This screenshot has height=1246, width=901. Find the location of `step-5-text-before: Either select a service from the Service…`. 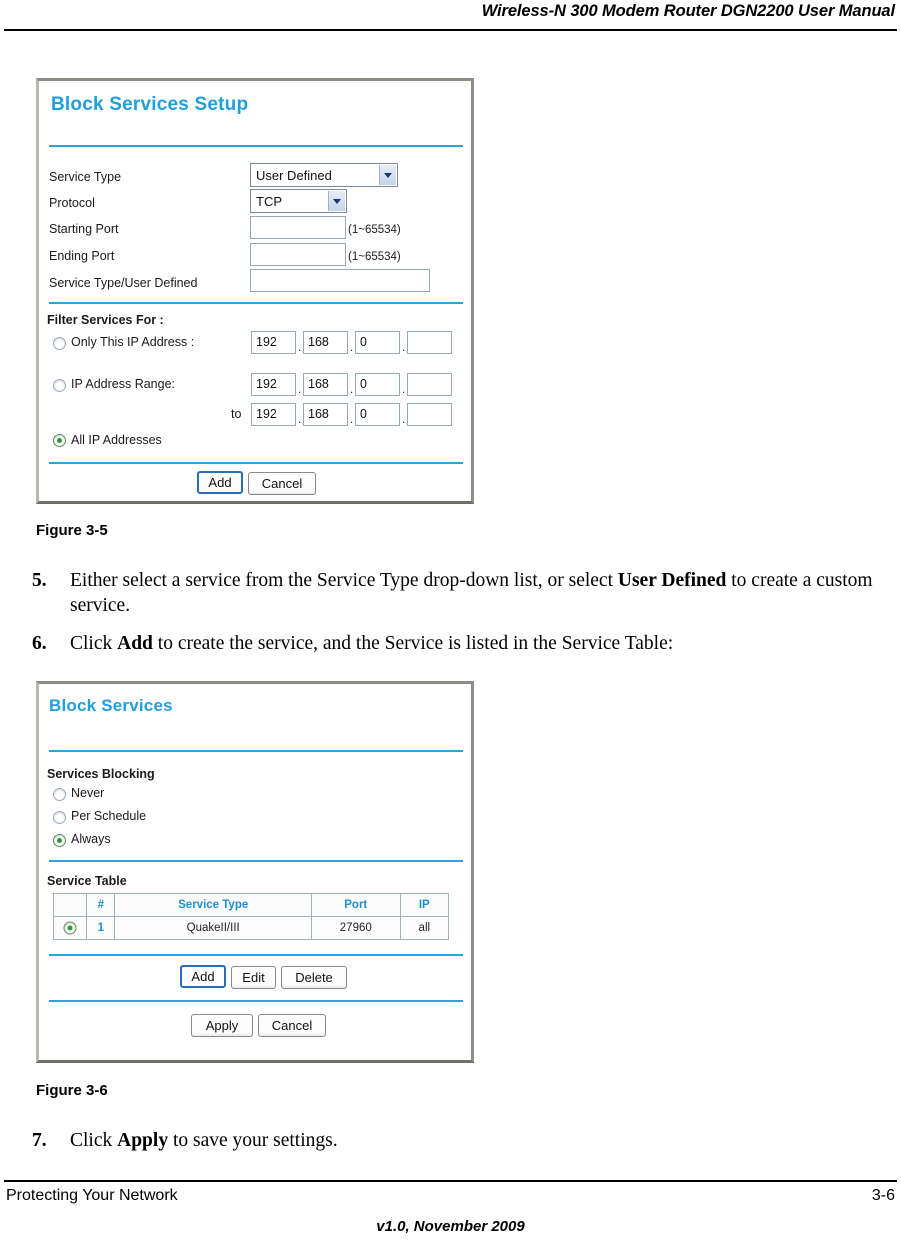

step-5-text-before: Either select a service from the Service… is located at coordinates (344, 580).